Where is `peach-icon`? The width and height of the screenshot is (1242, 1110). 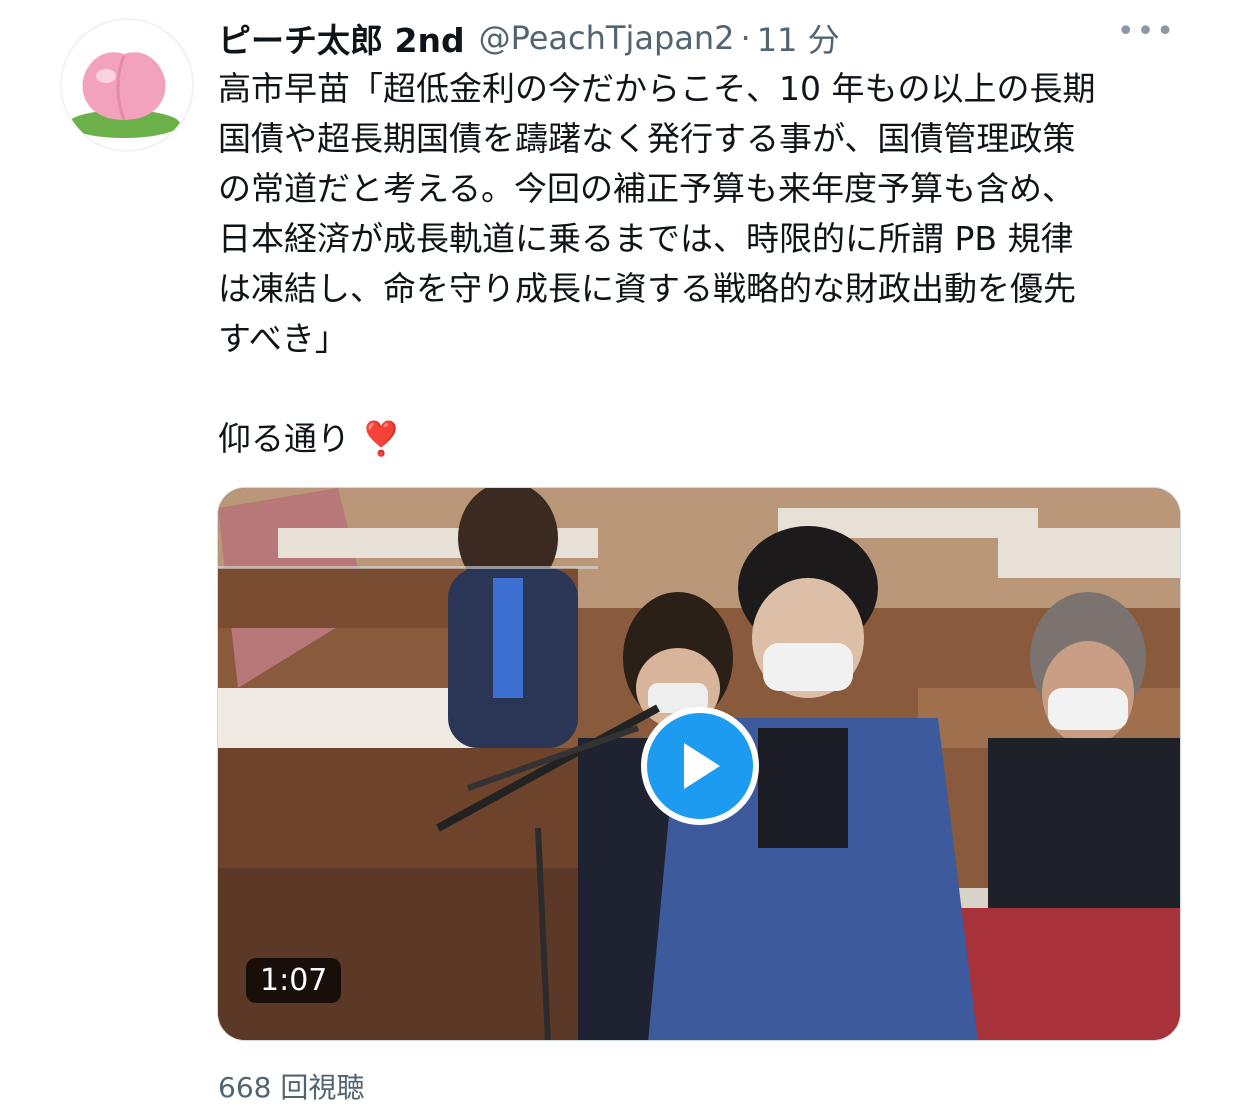
peach-icon is located at coordinates (124, 95).